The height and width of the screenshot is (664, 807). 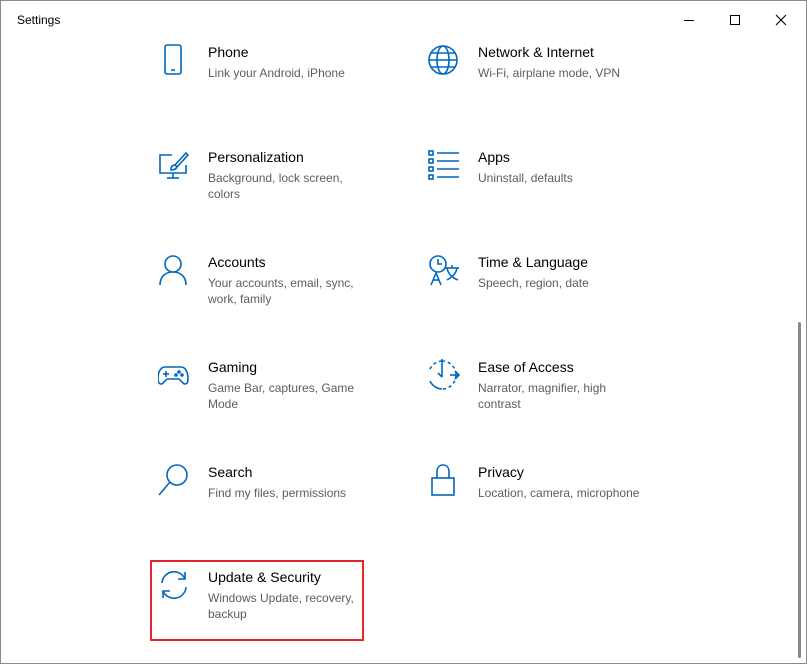 I want to click on settings-tile-privacy: Privacy Location, camera, microphone, so click(x=543, y=504).